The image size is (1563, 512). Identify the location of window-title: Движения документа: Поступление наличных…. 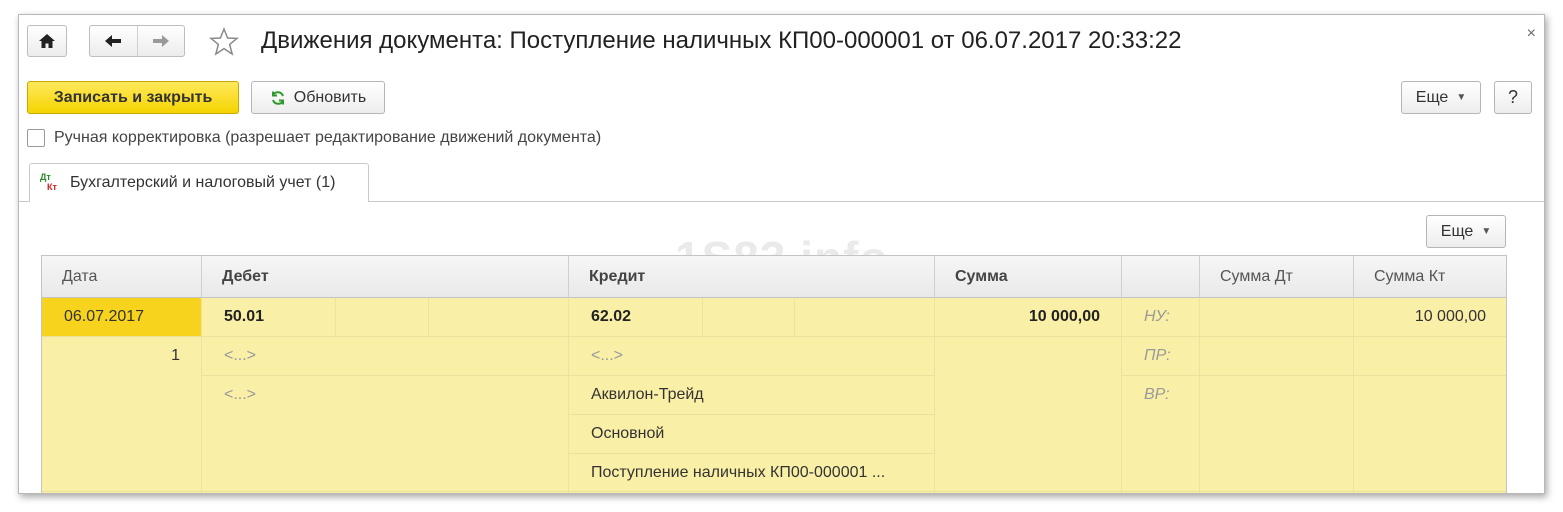
(721, 40).